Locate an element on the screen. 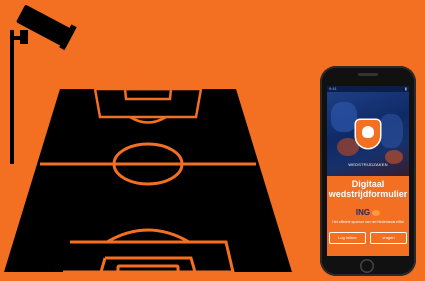  phone-speaker is located at coordinates (368, 74).